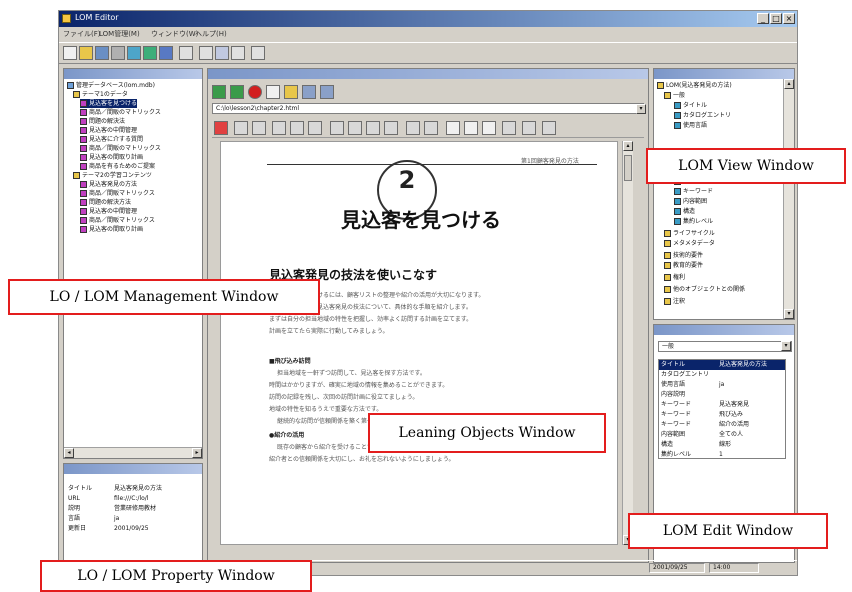 Image resolution: width=852 pixels, height=592 pixels. I want to click on tree-item: テーマ2の学習コンテンツ, so click(112, 175).